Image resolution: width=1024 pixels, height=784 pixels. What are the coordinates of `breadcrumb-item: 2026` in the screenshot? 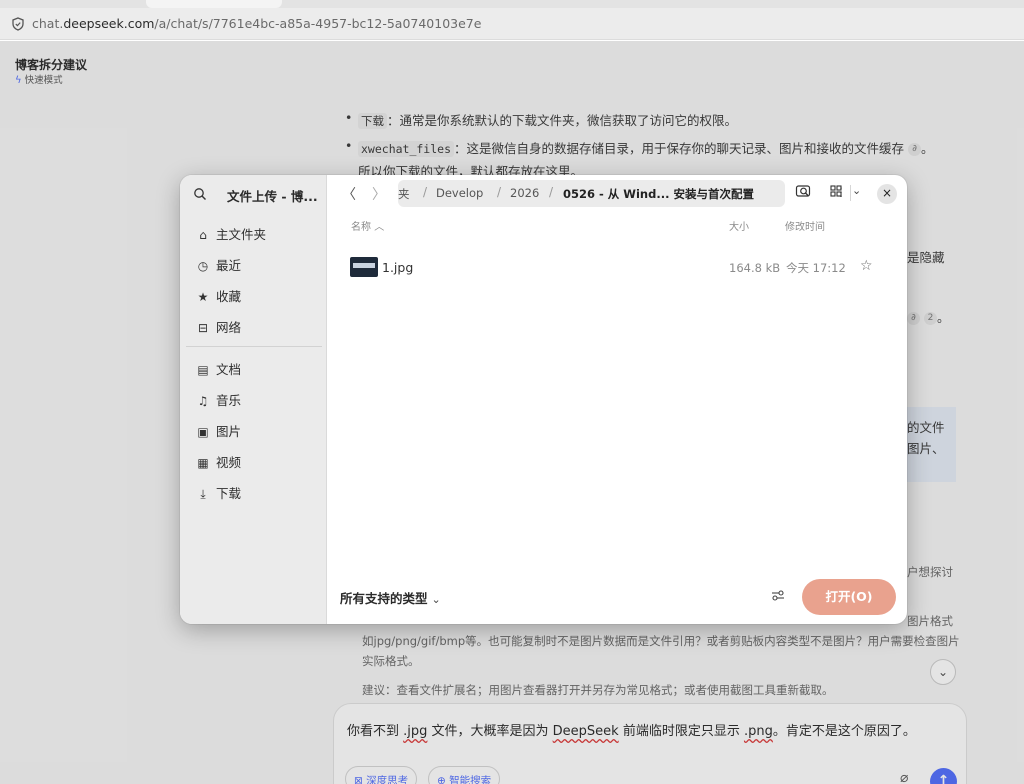 It's located at (524, 193).